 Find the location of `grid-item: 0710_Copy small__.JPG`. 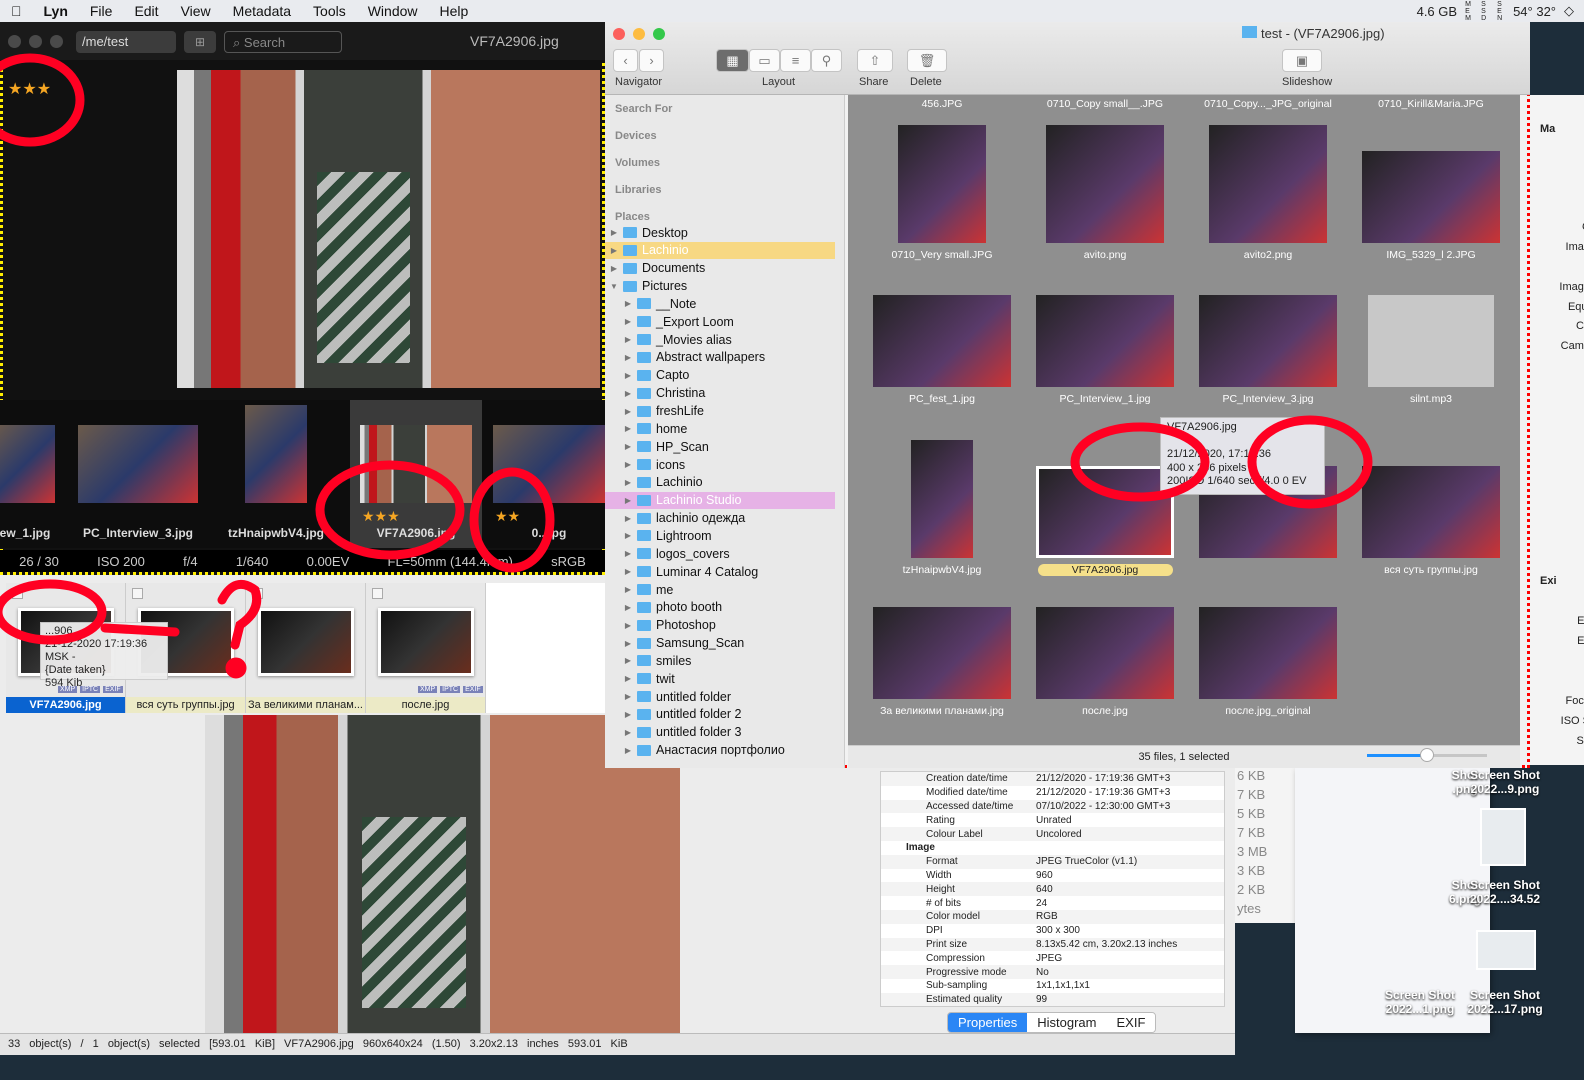

grid-item: 0710_Copy small__.JPG is located at coordinates (1105, 102).